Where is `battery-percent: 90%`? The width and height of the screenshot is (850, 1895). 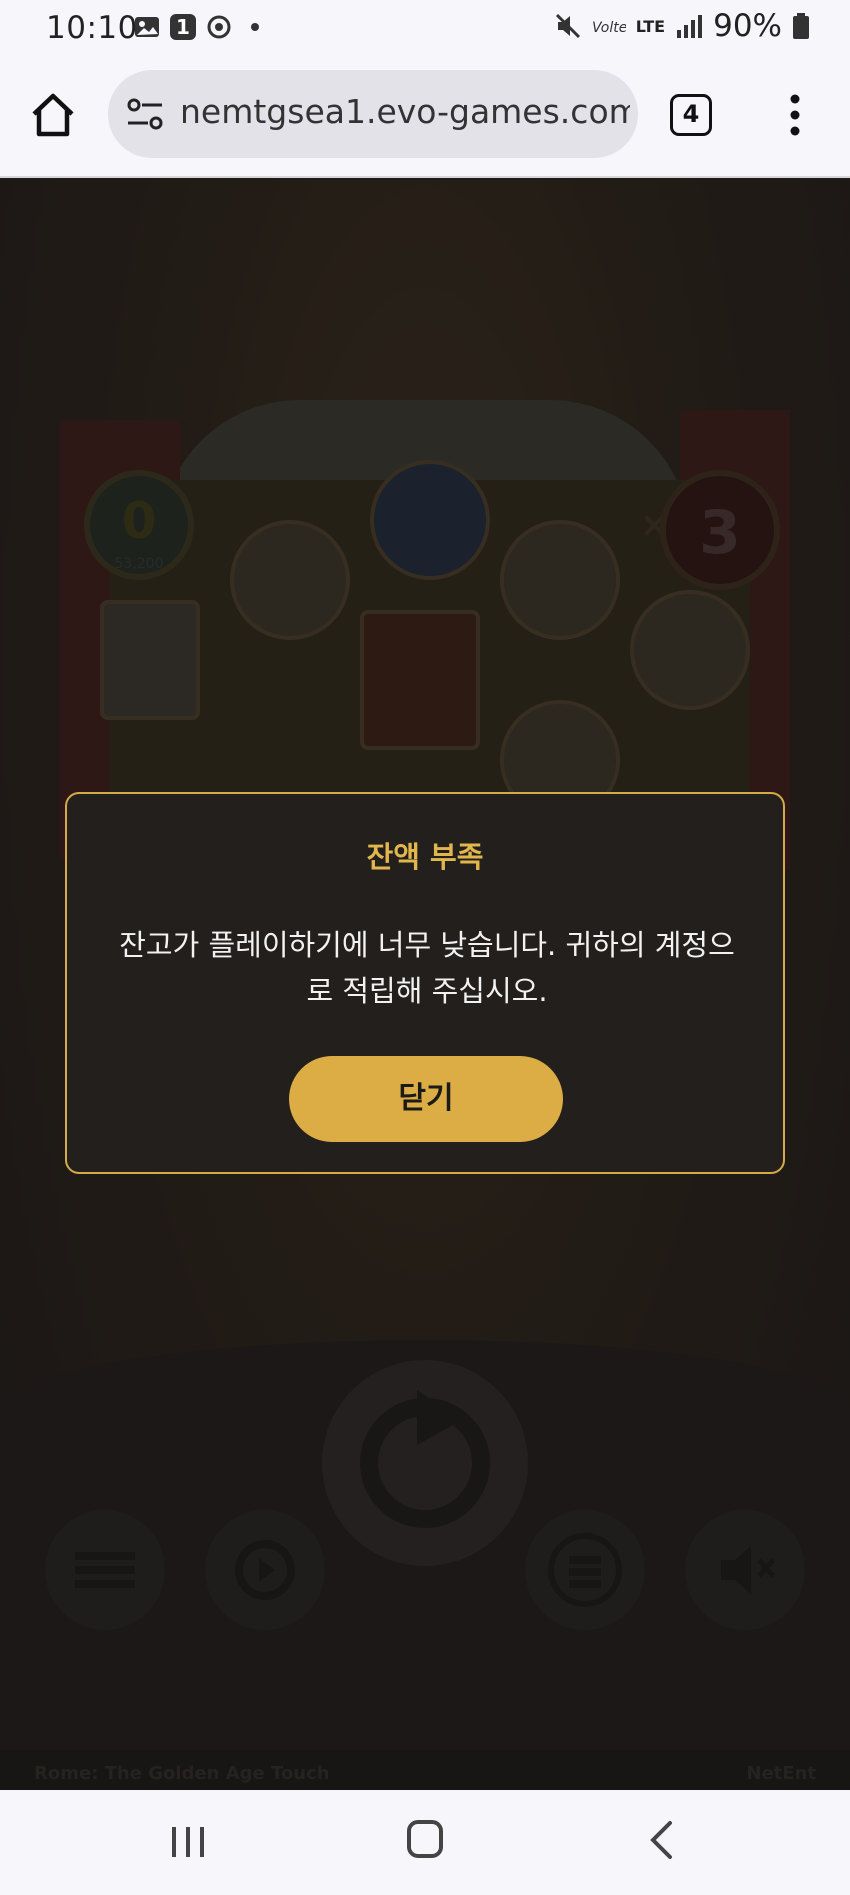 battery-percent: 90% is located at coordinates (747, 26).